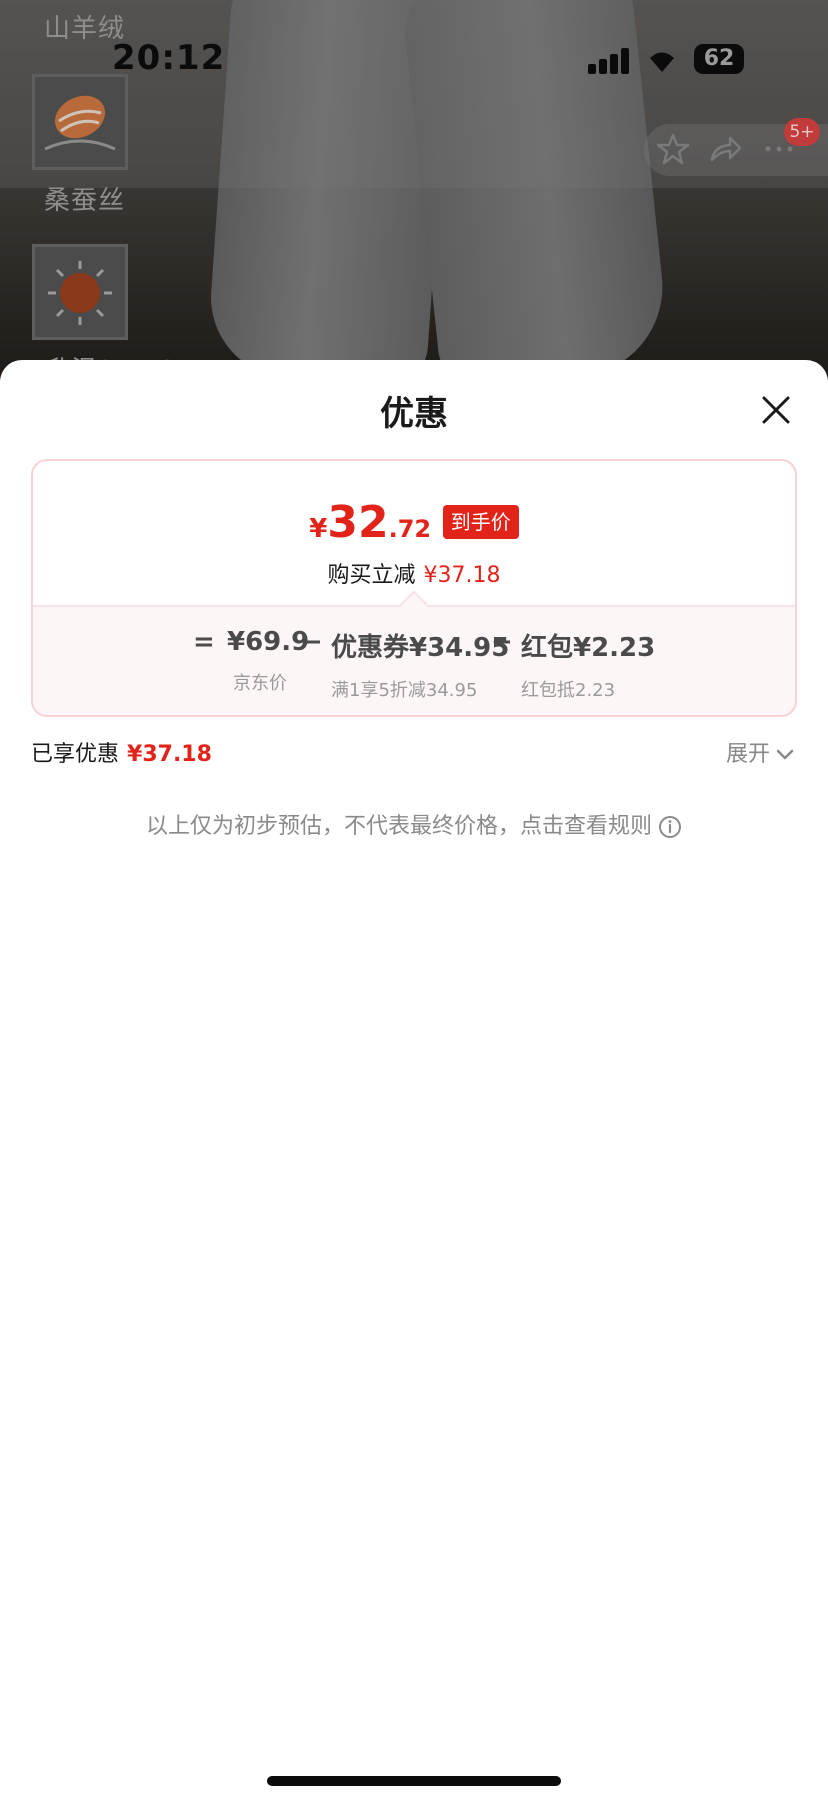  Describe the element at coordinates (371, 575) in the screenshot. I see `instant-discount-label: 购买立减` at that location.